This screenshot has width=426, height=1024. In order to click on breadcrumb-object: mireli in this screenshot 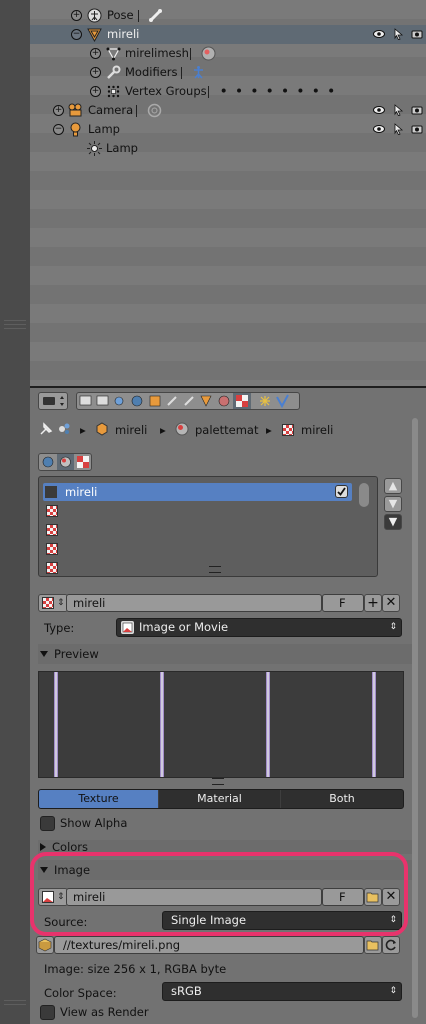, I will do `click(131, 430)`.